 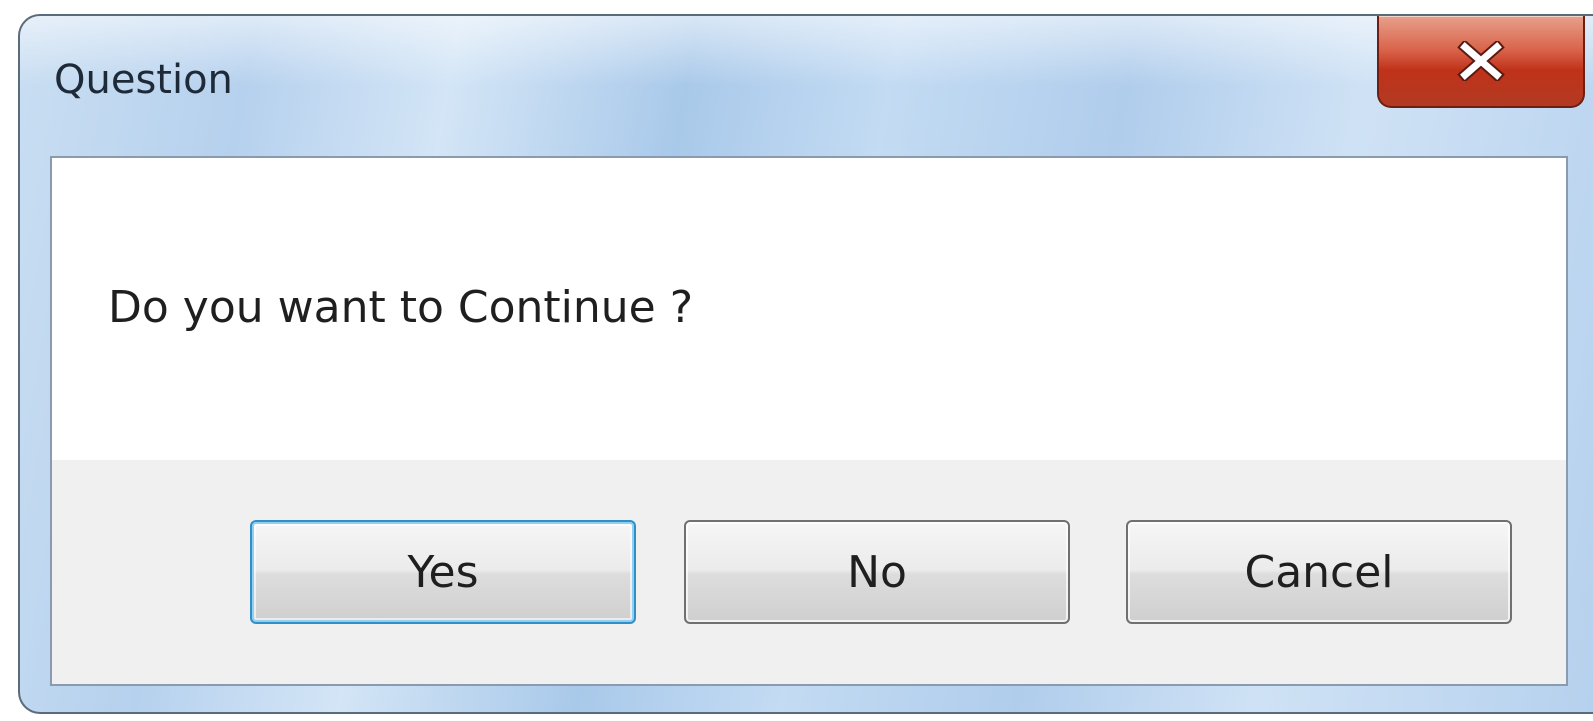 I want to click on cancel-button: Cancel, so click(x=1319, y=572).